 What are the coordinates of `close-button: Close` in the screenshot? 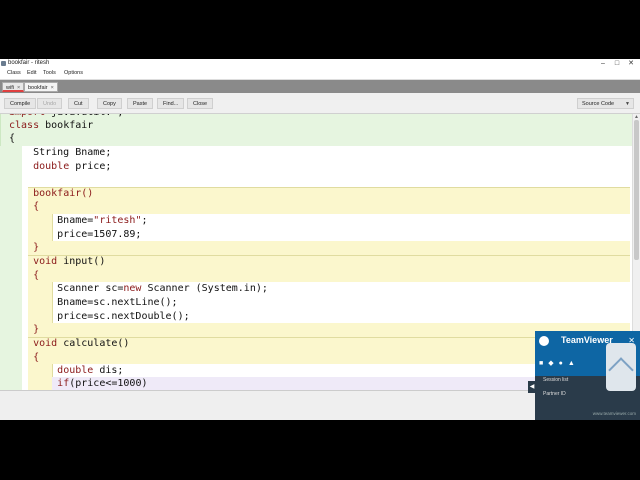 It's located at (200, 103).